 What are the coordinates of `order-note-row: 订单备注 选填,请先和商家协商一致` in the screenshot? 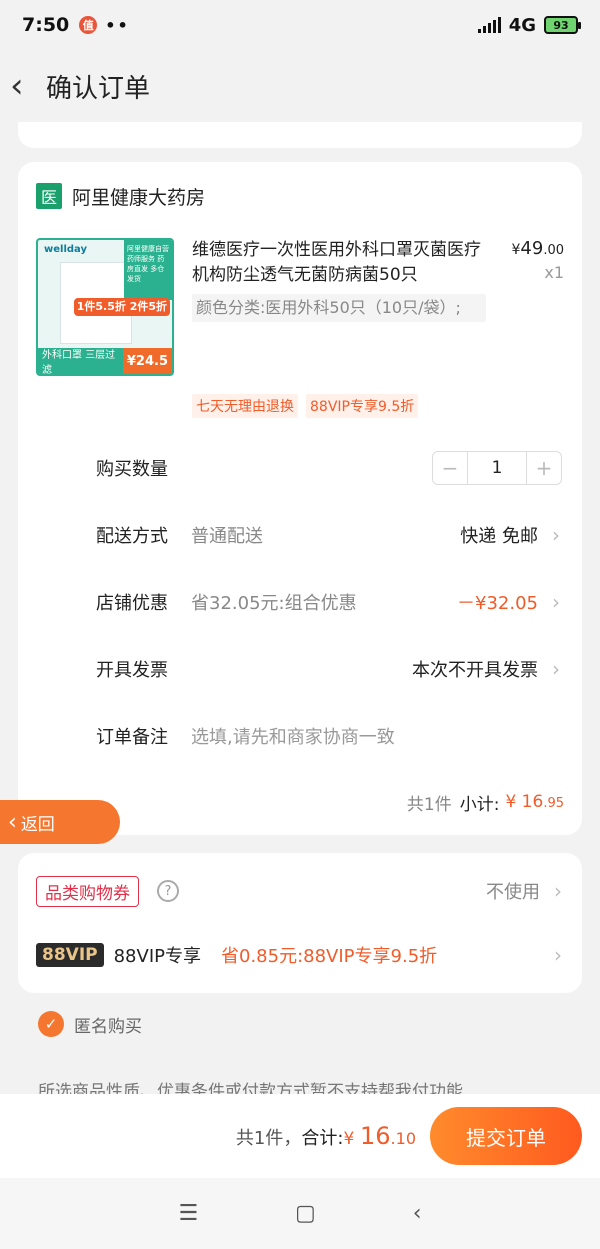 It's located at (300, 735).